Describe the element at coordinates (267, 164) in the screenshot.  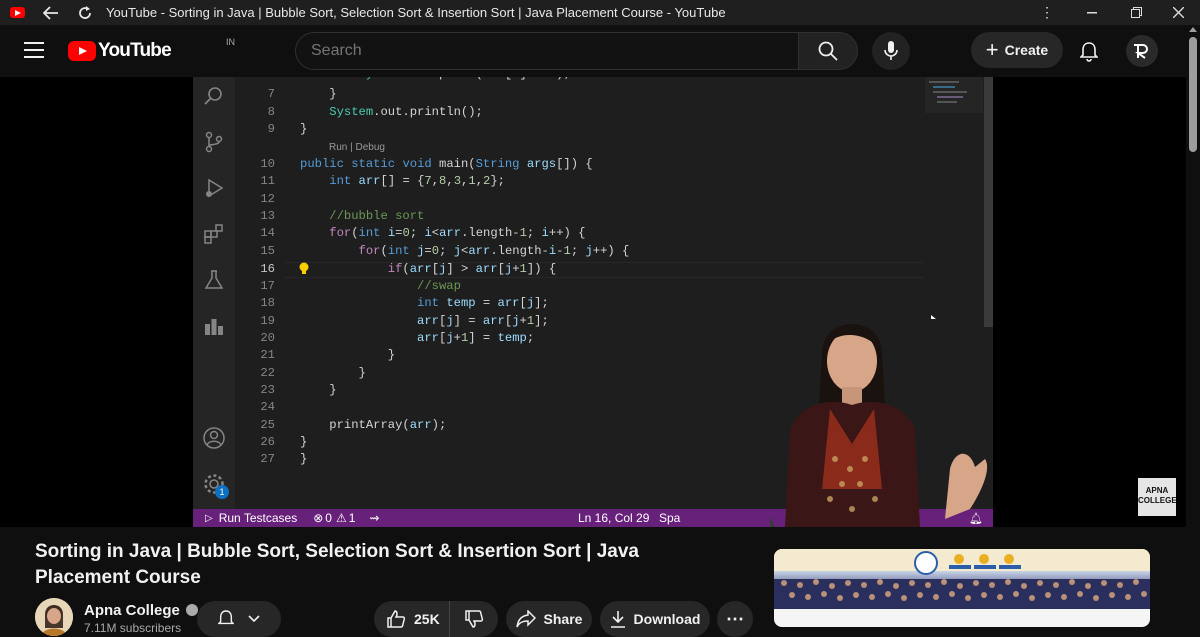
I see `line-number: 10` at that location.